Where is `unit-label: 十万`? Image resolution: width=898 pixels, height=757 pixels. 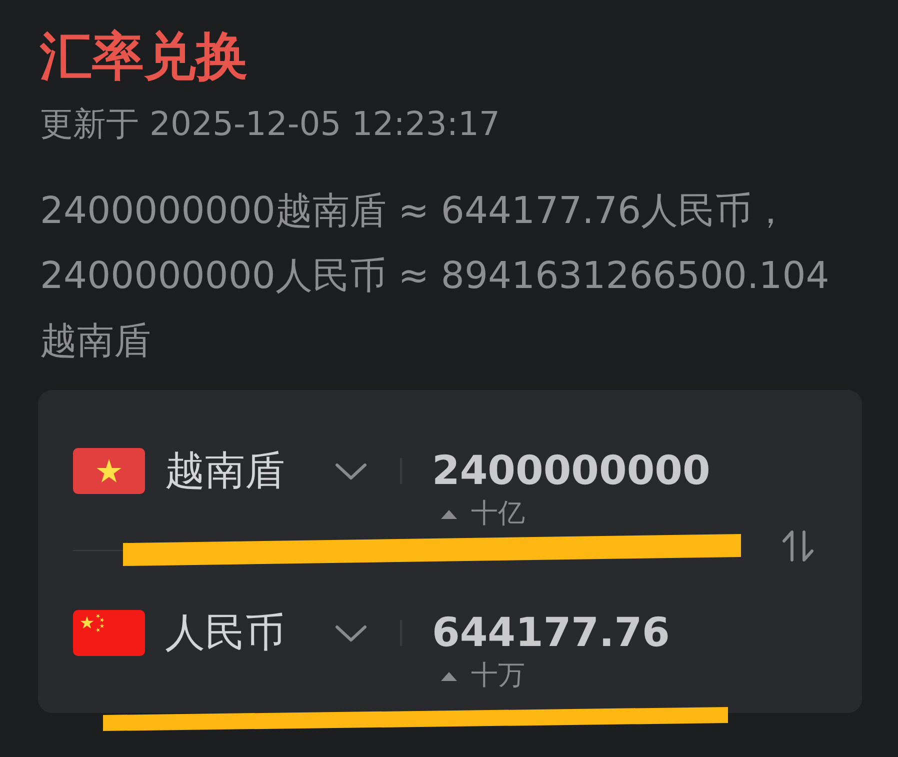
unit-label: 十万 is located at coordinates (498, 676).